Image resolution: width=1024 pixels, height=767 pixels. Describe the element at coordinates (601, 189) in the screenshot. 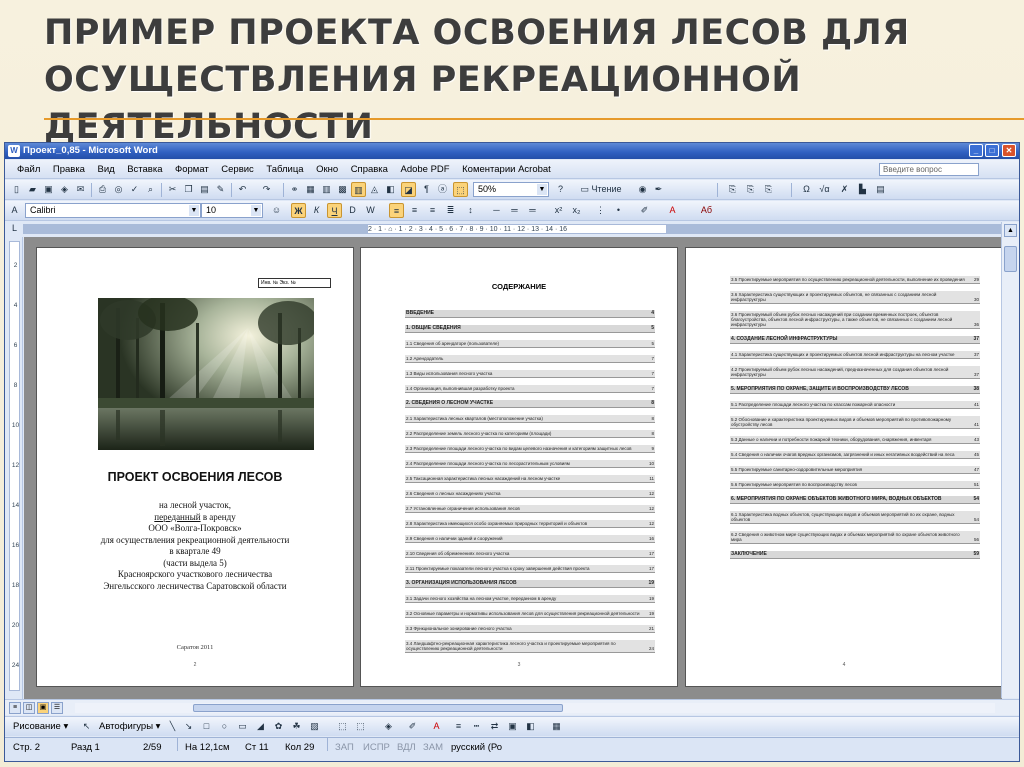

I see `reading-mode-button: ▭ Чтение` at that location.